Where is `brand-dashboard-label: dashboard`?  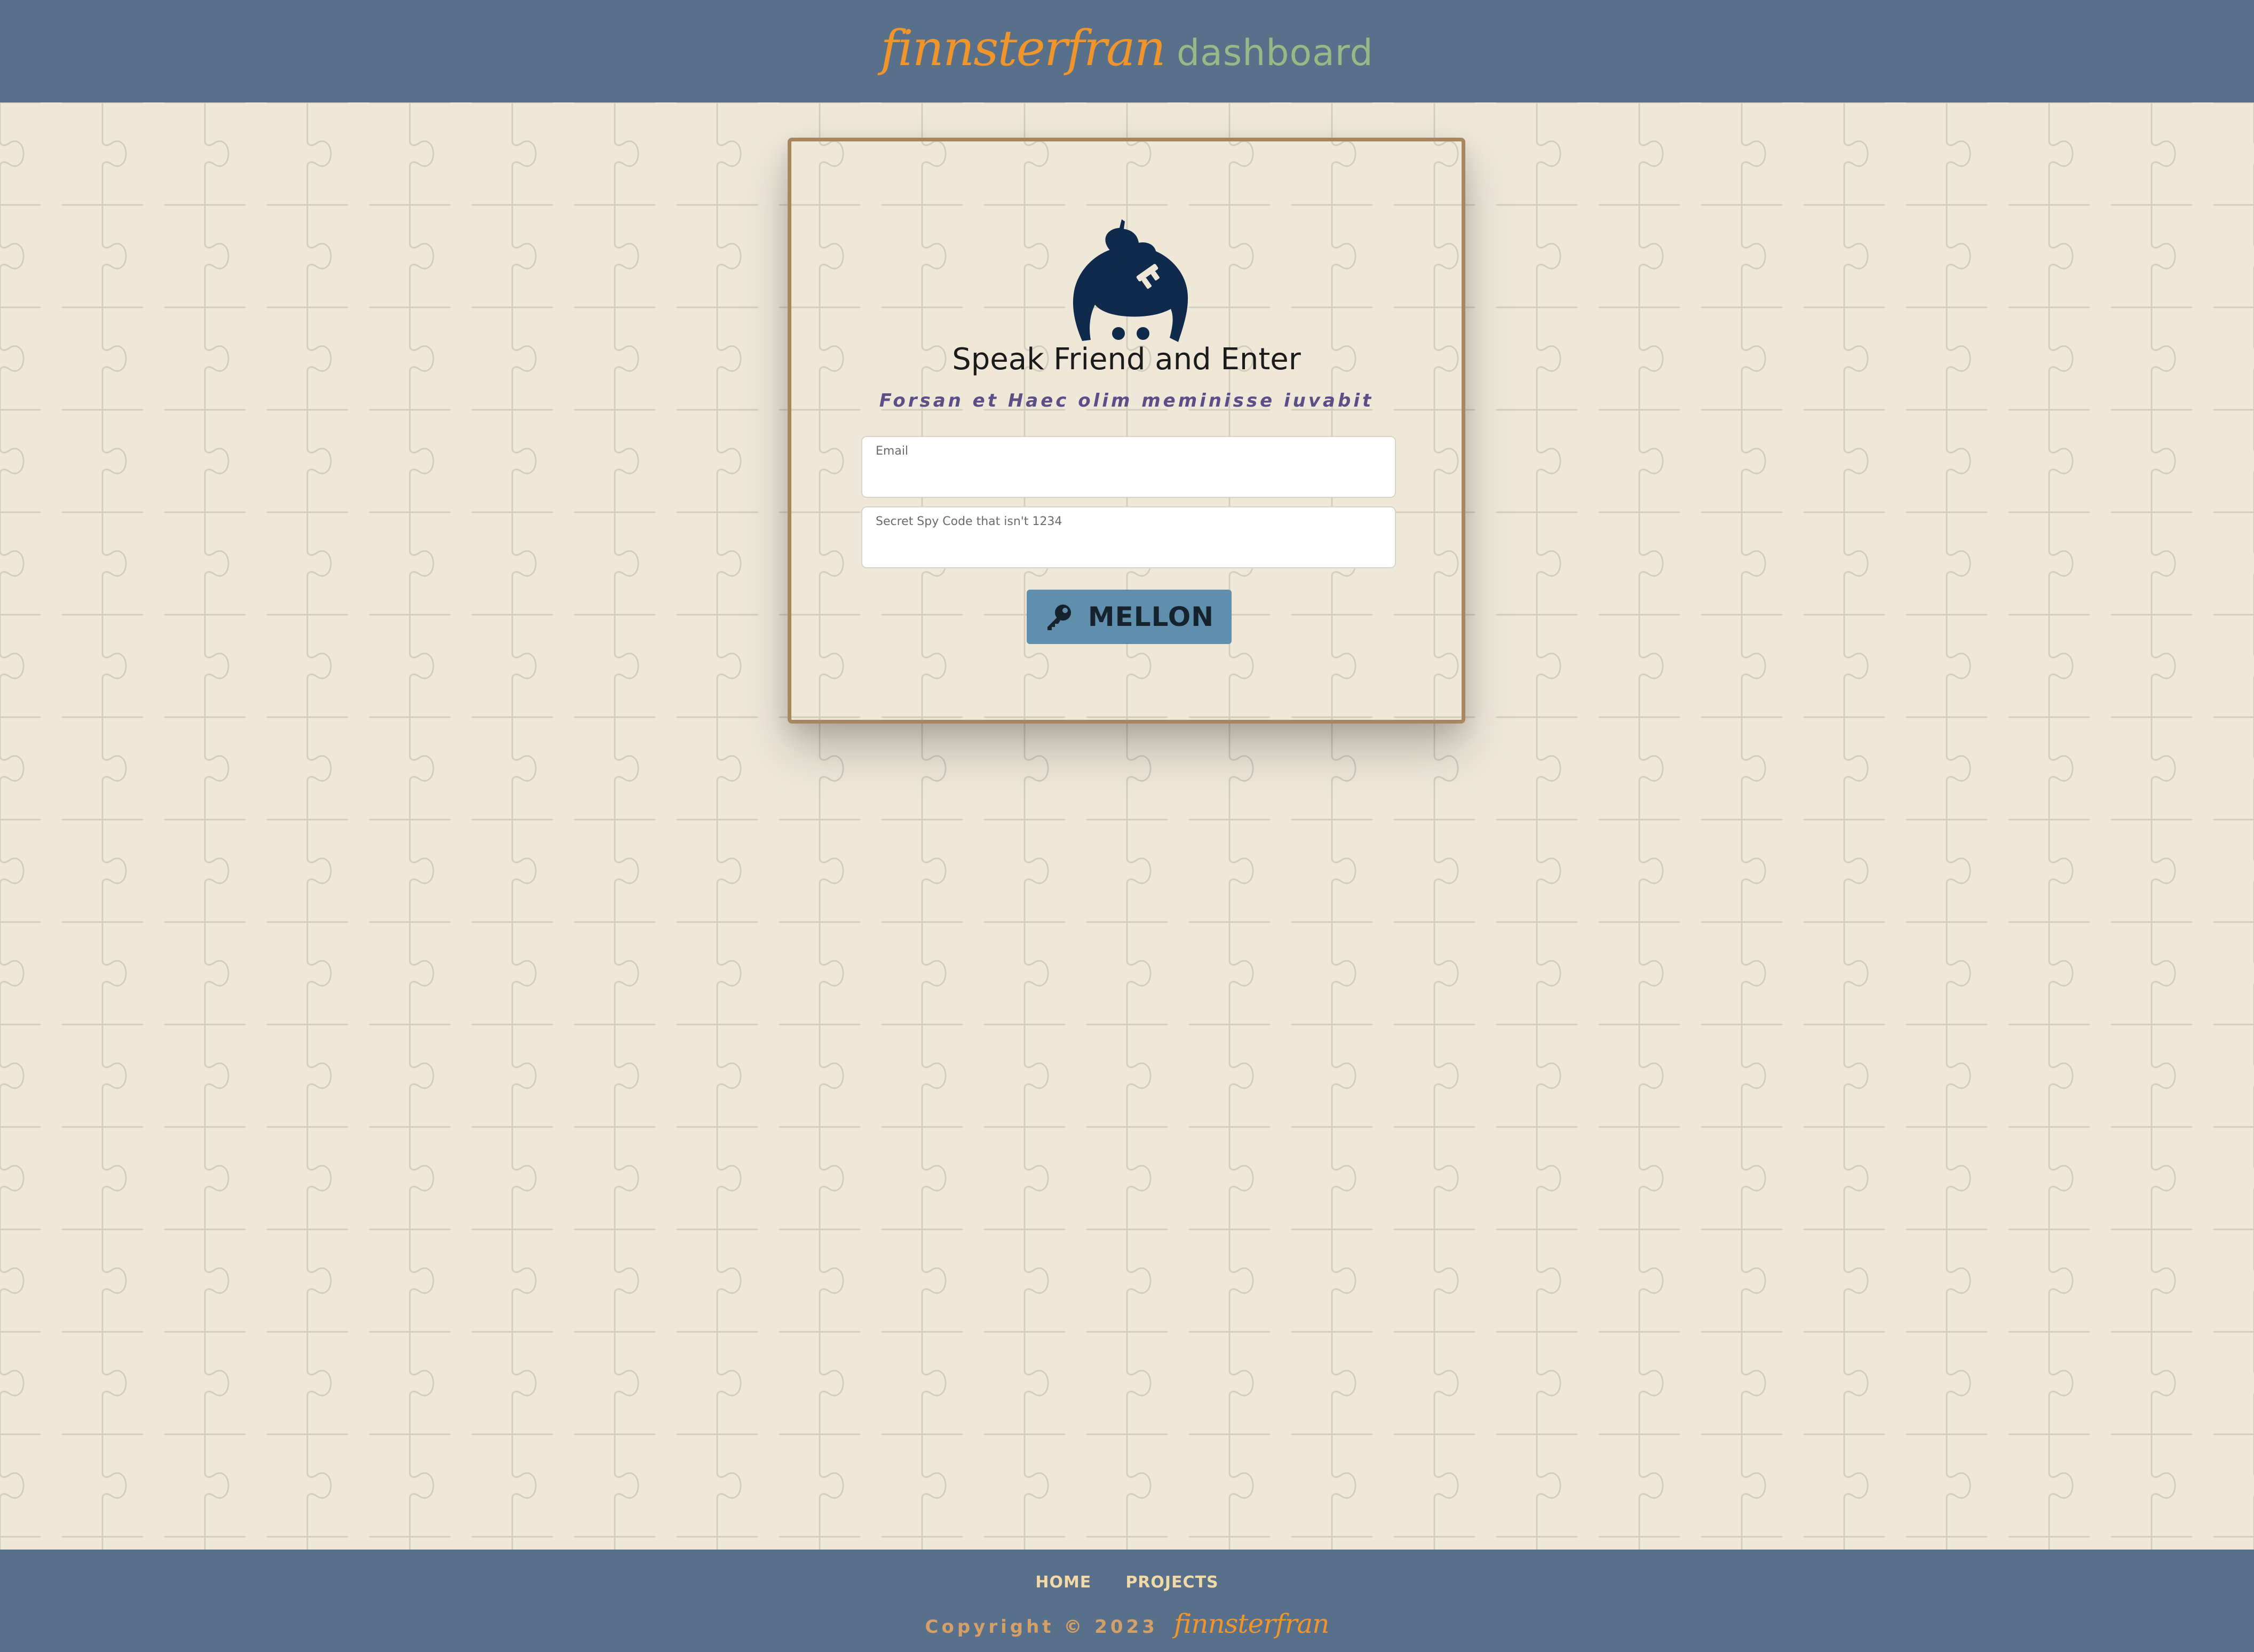 brand-dashboard-label: dashboard is located at coordinates (1275, 52).